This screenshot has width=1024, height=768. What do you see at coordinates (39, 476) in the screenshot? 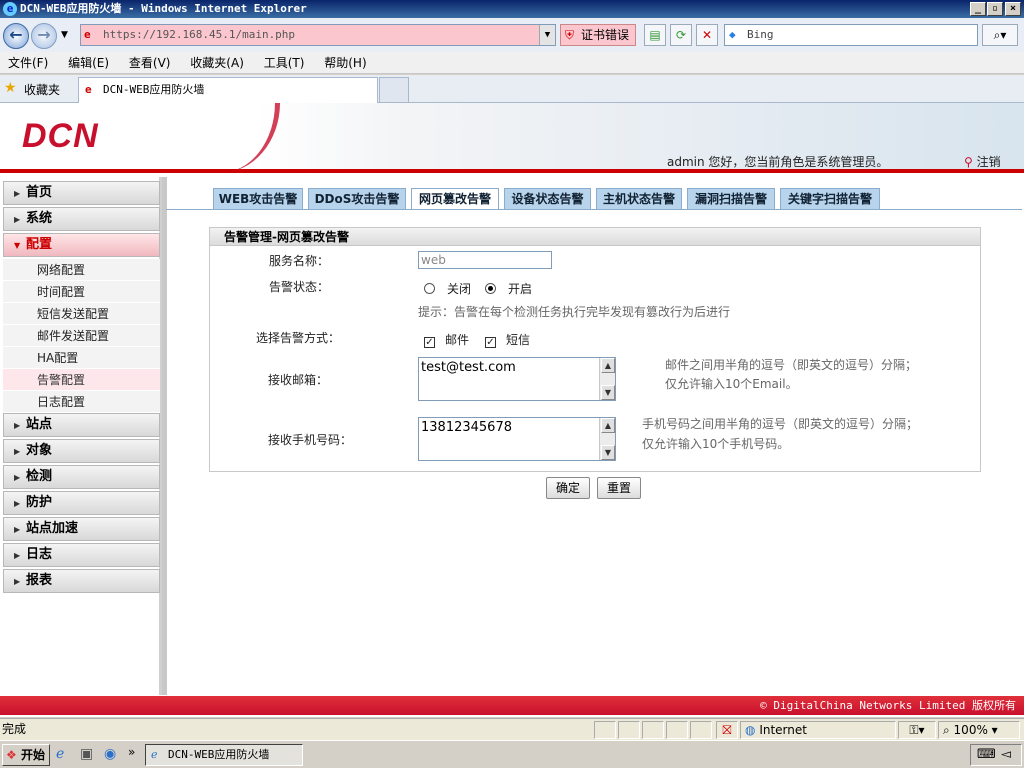
I see `sidebar-item-label: 检测` at bounding box center [39, 476].